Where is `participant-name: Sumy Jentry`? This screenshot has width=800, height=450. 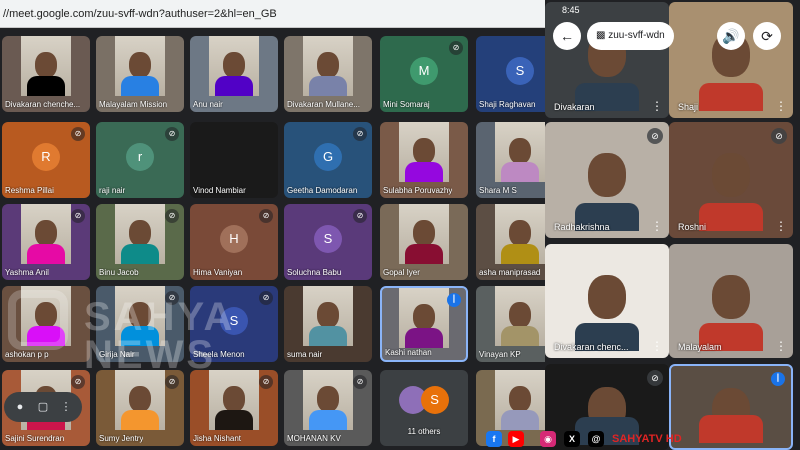
participant-name: Sumy Jentry is located at coordinates (121, 438).